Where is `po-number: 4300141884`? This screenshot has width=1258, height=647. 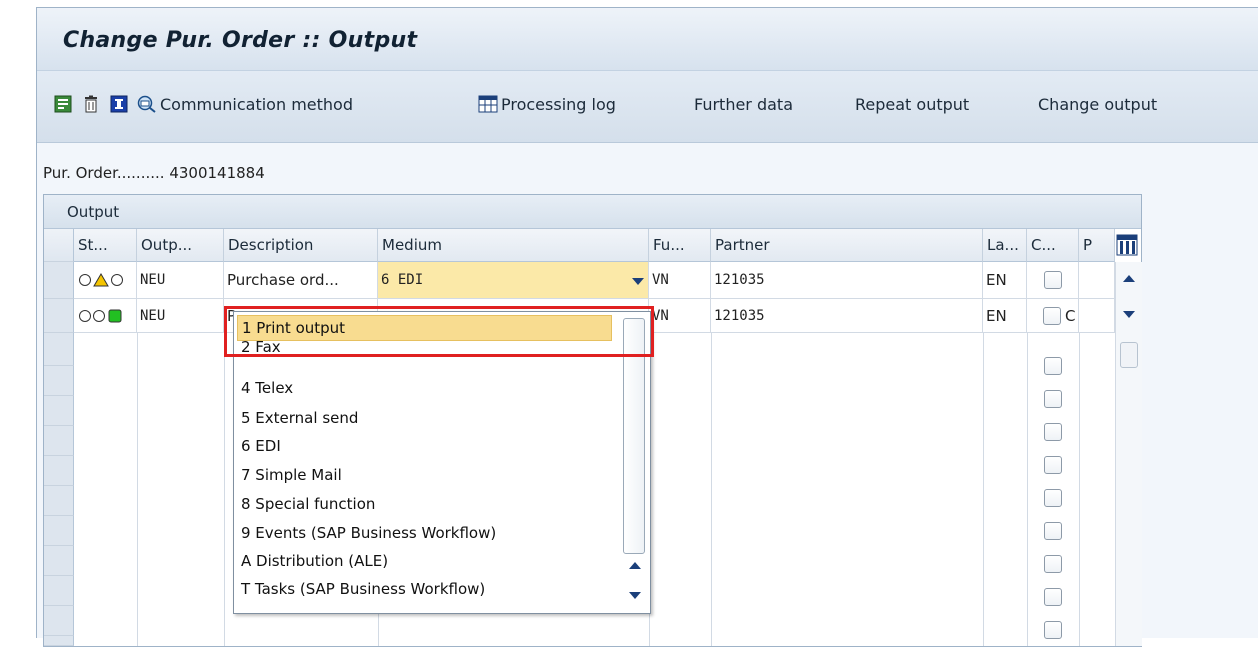 po-number: 4300141884 is located at coordinates (217, 173).